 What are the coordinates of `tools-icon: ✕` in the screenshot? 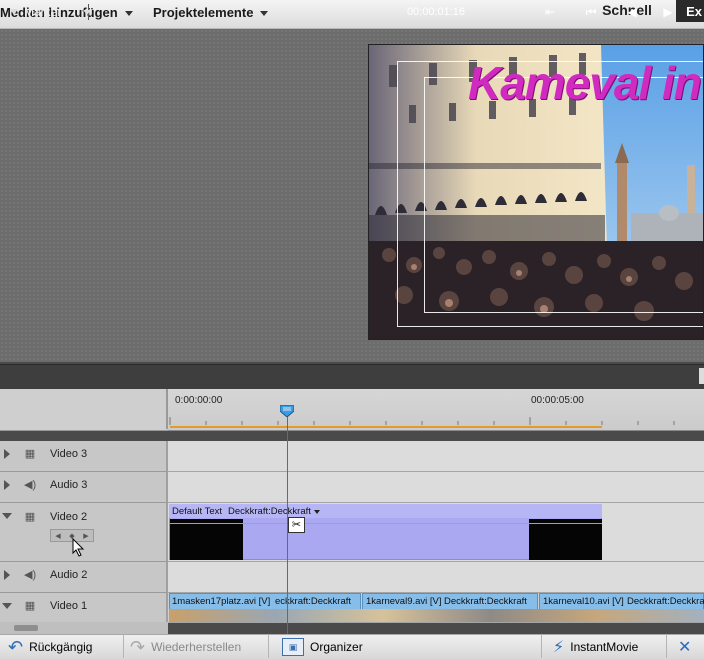 It's located at (685, 647).